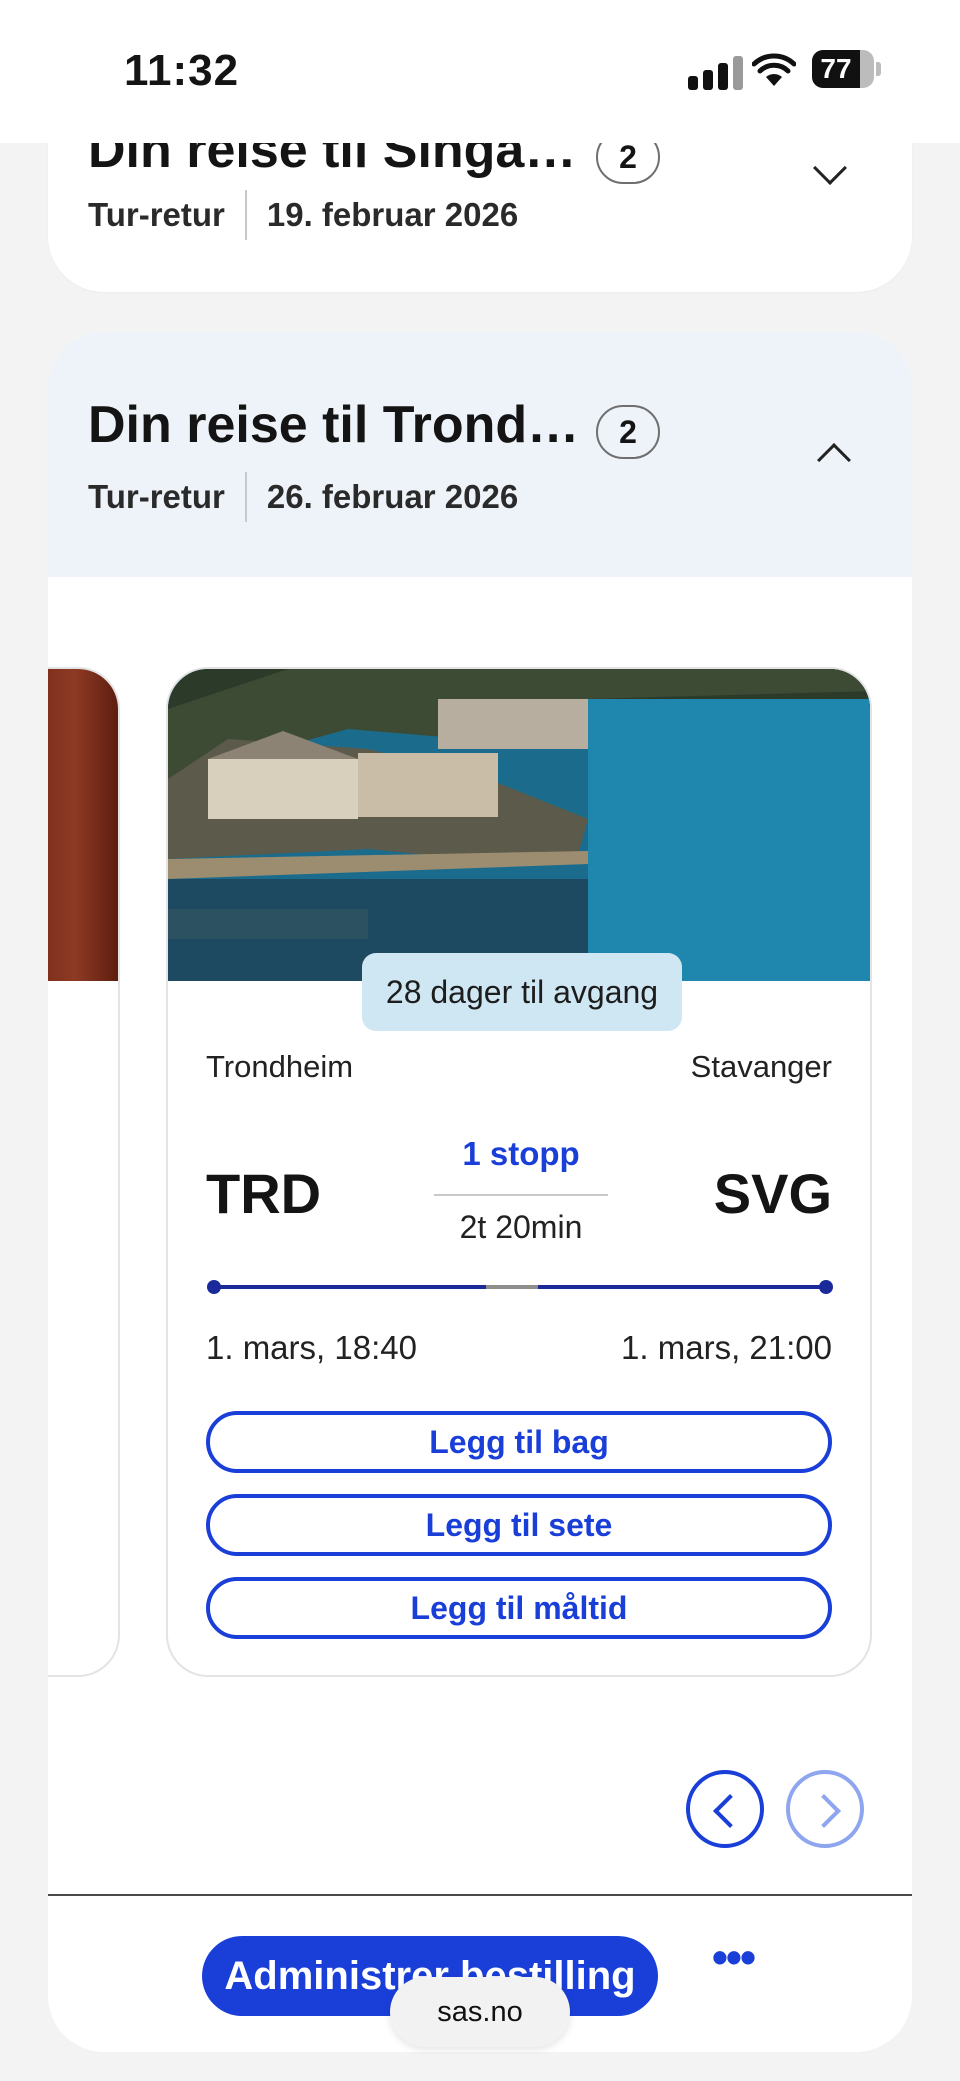  Describe the element at coordinates (826, 1287) in the screenshot. I see `destination-dot` at that location.